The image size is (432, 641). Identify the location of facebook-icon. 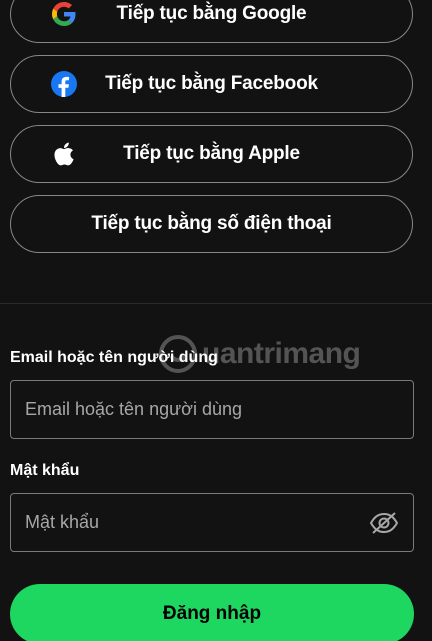
(64, 84).